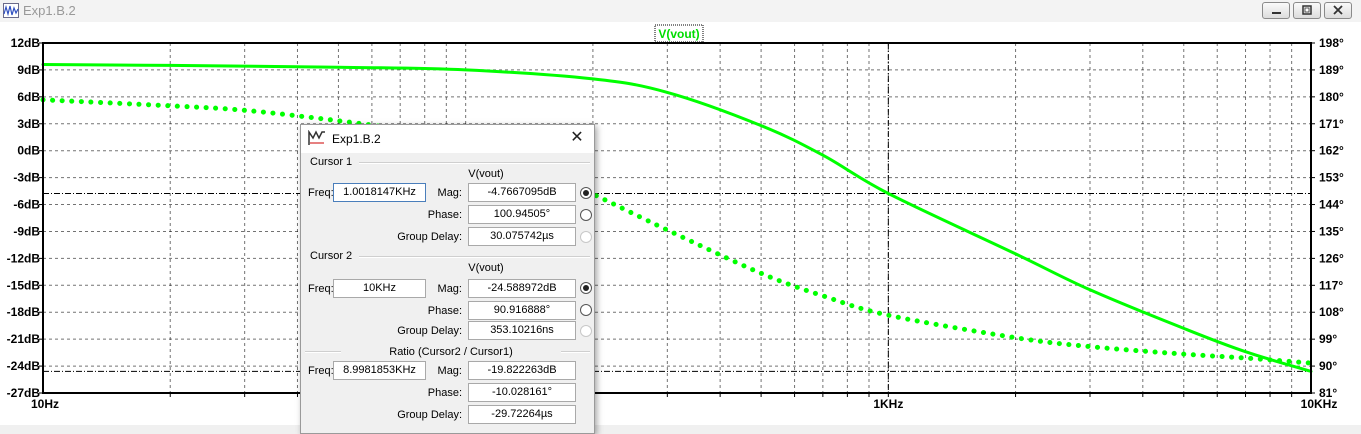 This screenshot has width=1361, height=434. I want to click on probe-icon, so click(316, 137).